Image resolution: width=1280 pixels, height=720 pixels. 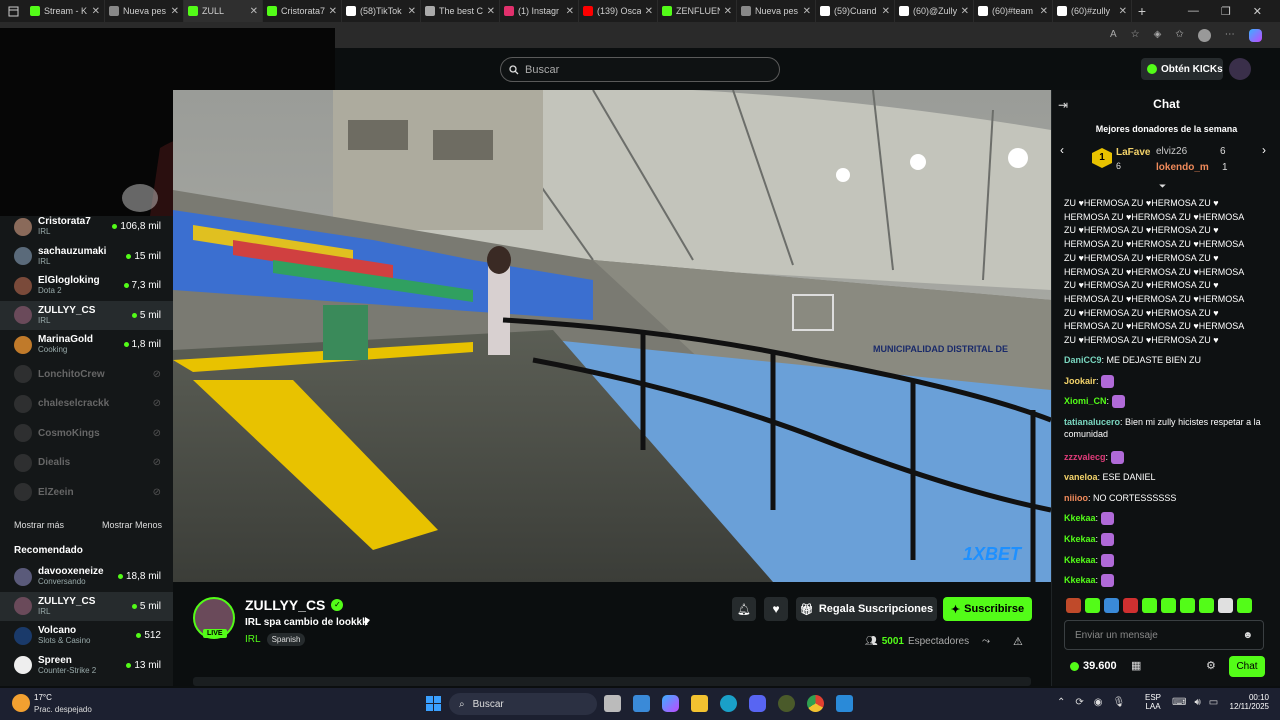 What do you see at coordinates (1171, 151) in the screenshot?
I see `top2-name: elviz26` at bounding box center [1171, 151].